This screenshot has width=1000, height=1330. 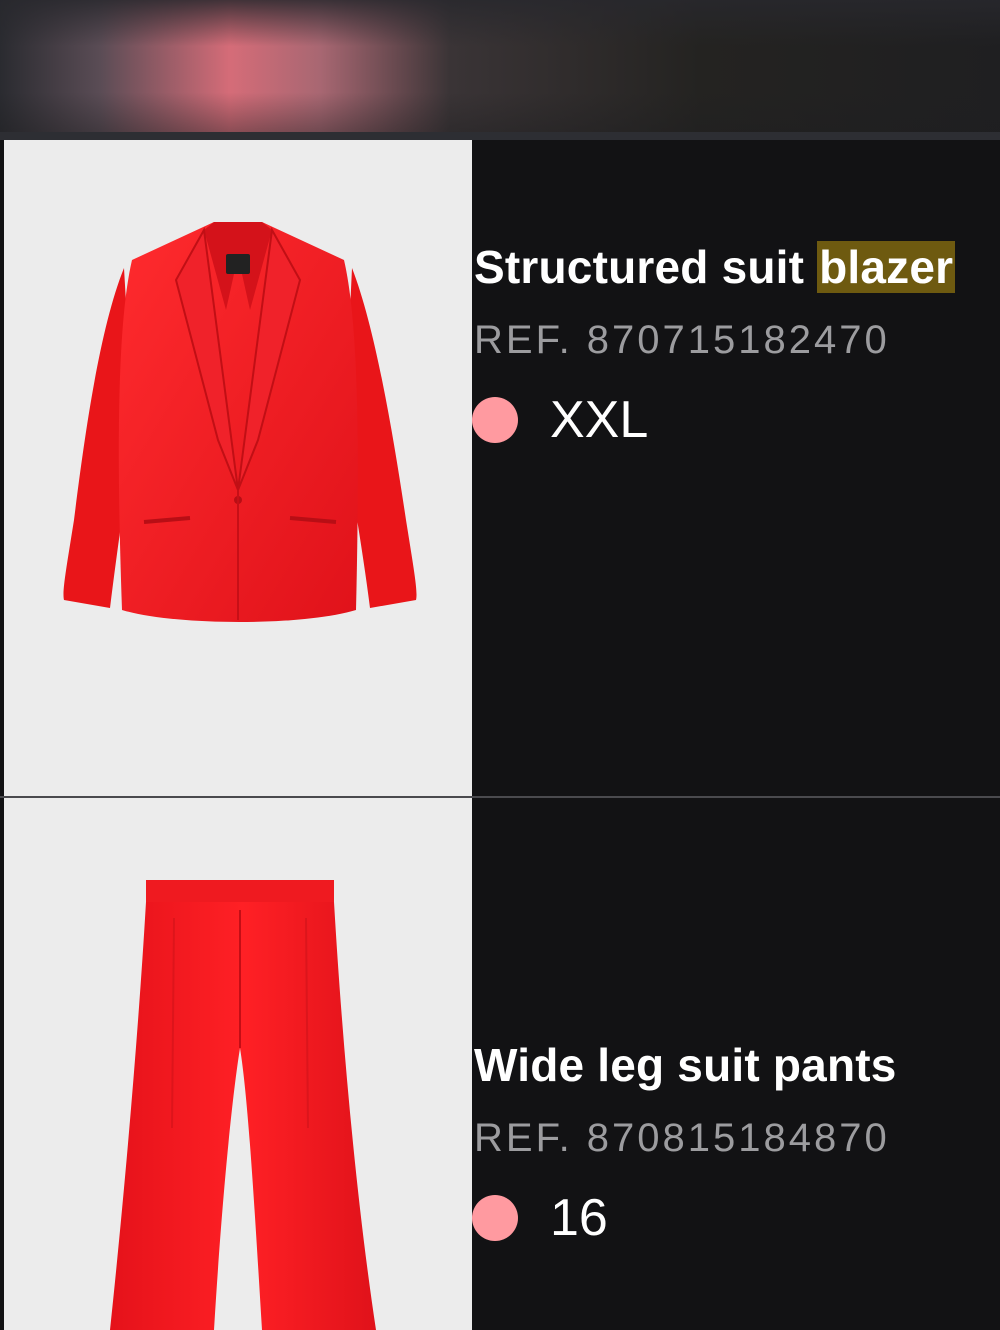 I want to click on size-row: XXL, so click(x=560, y=420).